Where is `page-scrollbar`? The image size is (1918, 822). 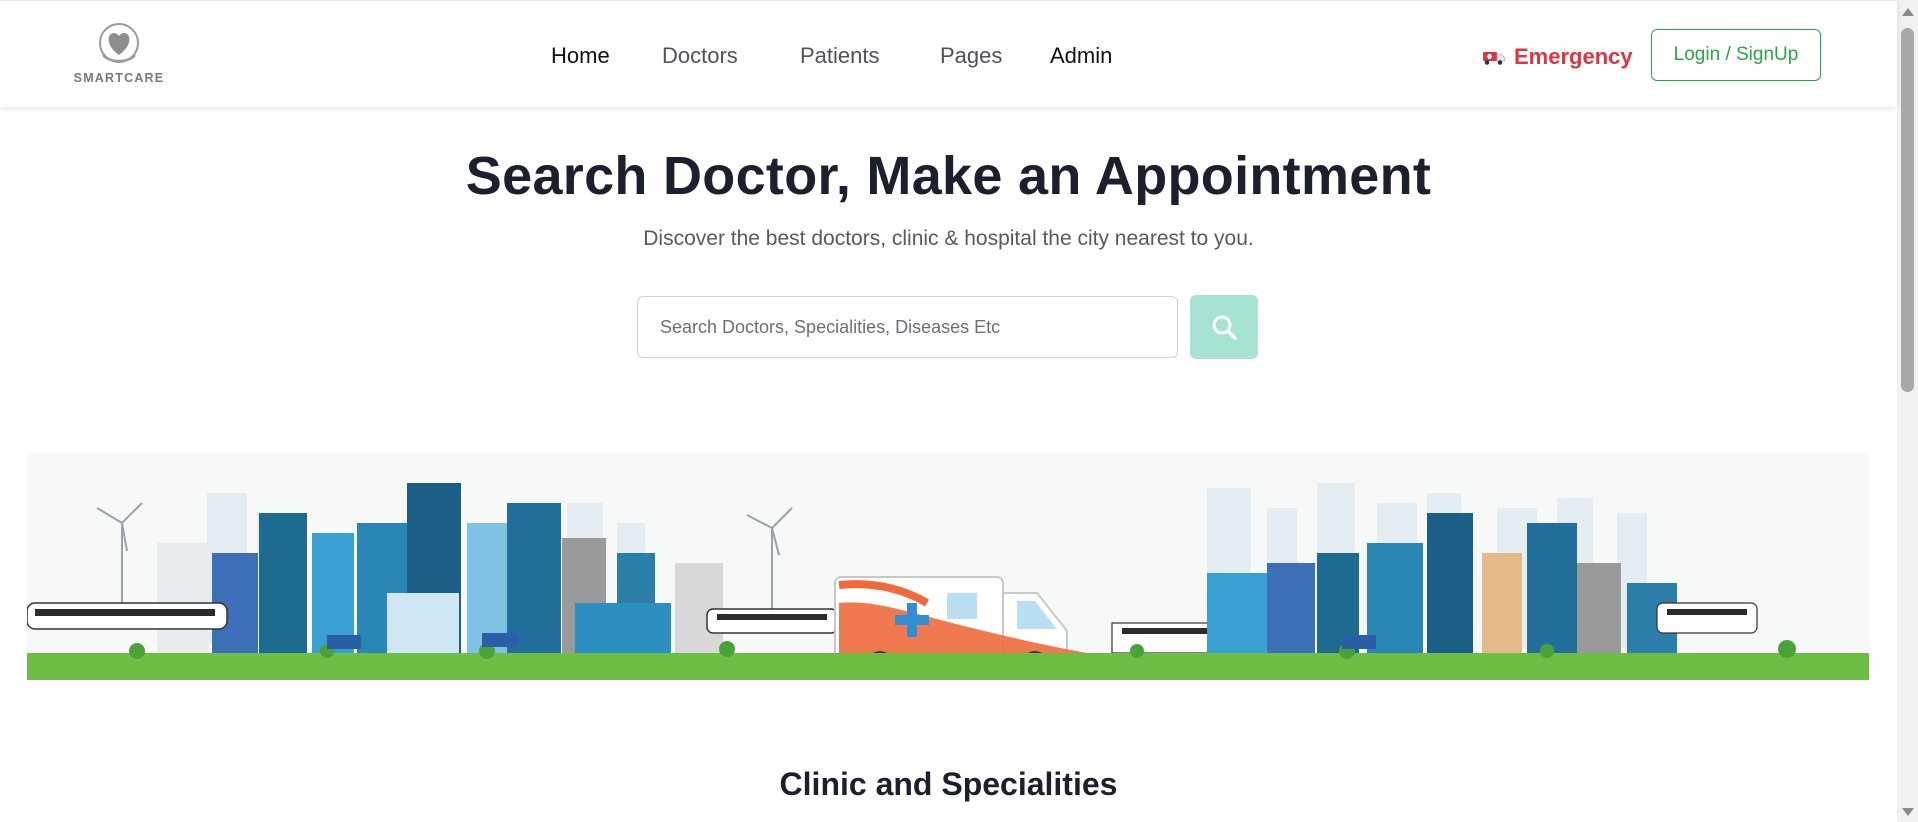 page-scrollbar is located at coordinates (1907, 411).